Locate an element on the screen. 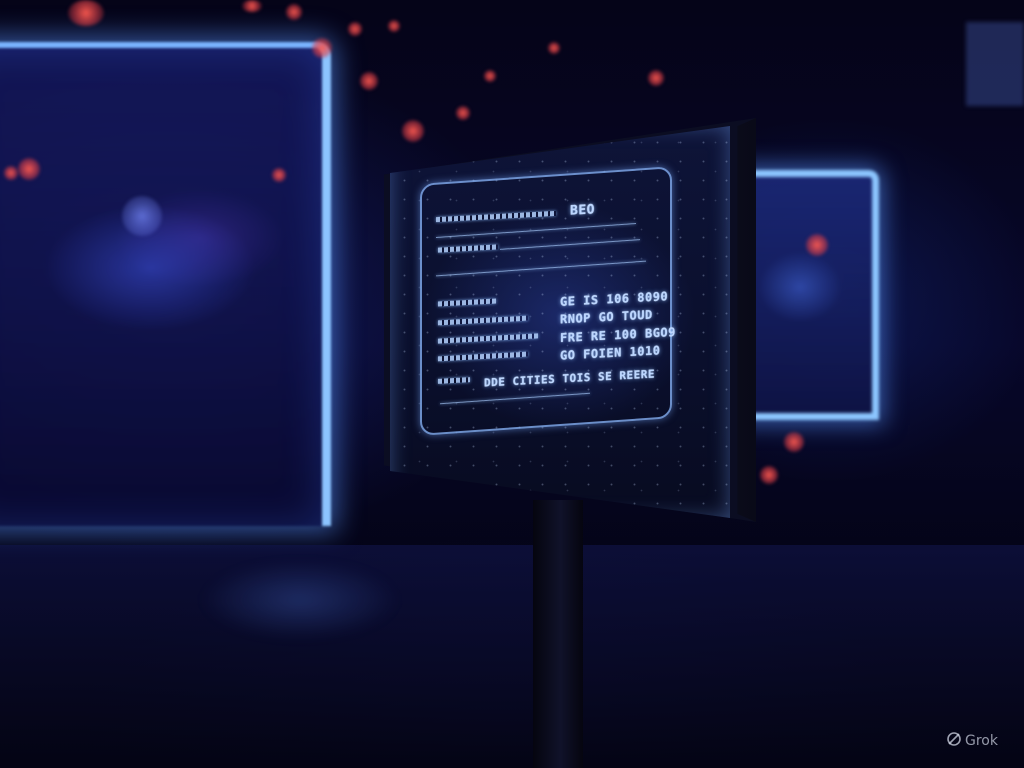  right-glowing-display is located at coordinates (809, 295).